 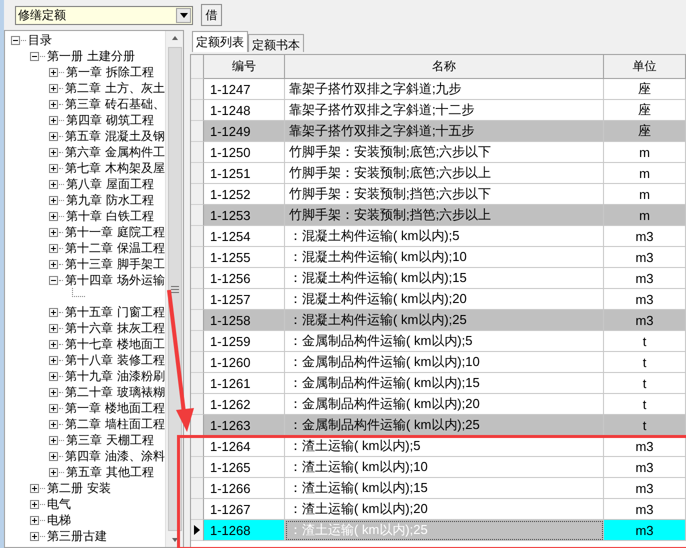 I want to click on table-cell: 靠架子搭竹双排之字斜道;十五步, so click(x=444, y=131).